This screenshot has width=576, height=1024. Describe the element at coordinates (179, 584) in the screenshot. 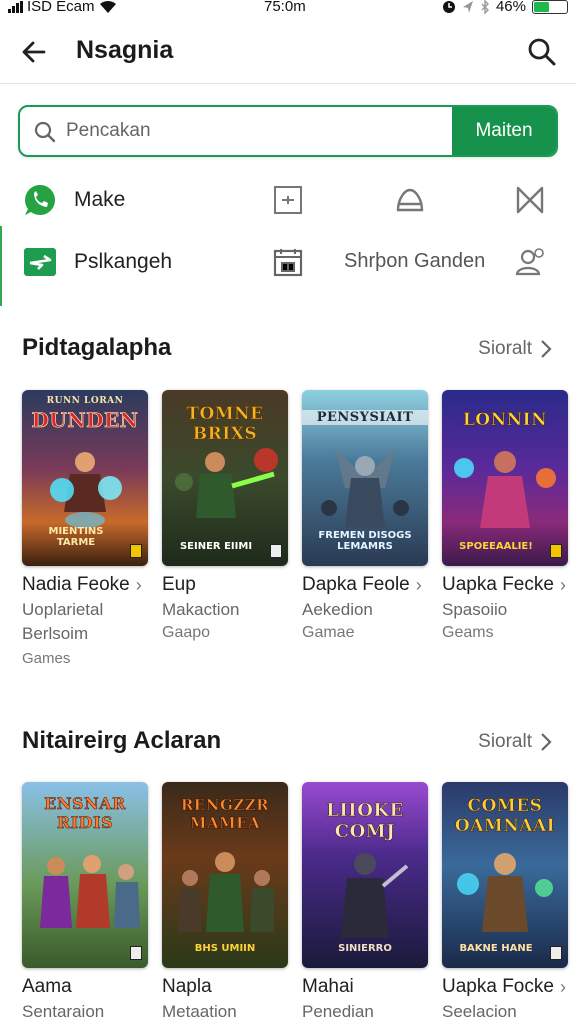

I see `game-name: Eup` at that location.